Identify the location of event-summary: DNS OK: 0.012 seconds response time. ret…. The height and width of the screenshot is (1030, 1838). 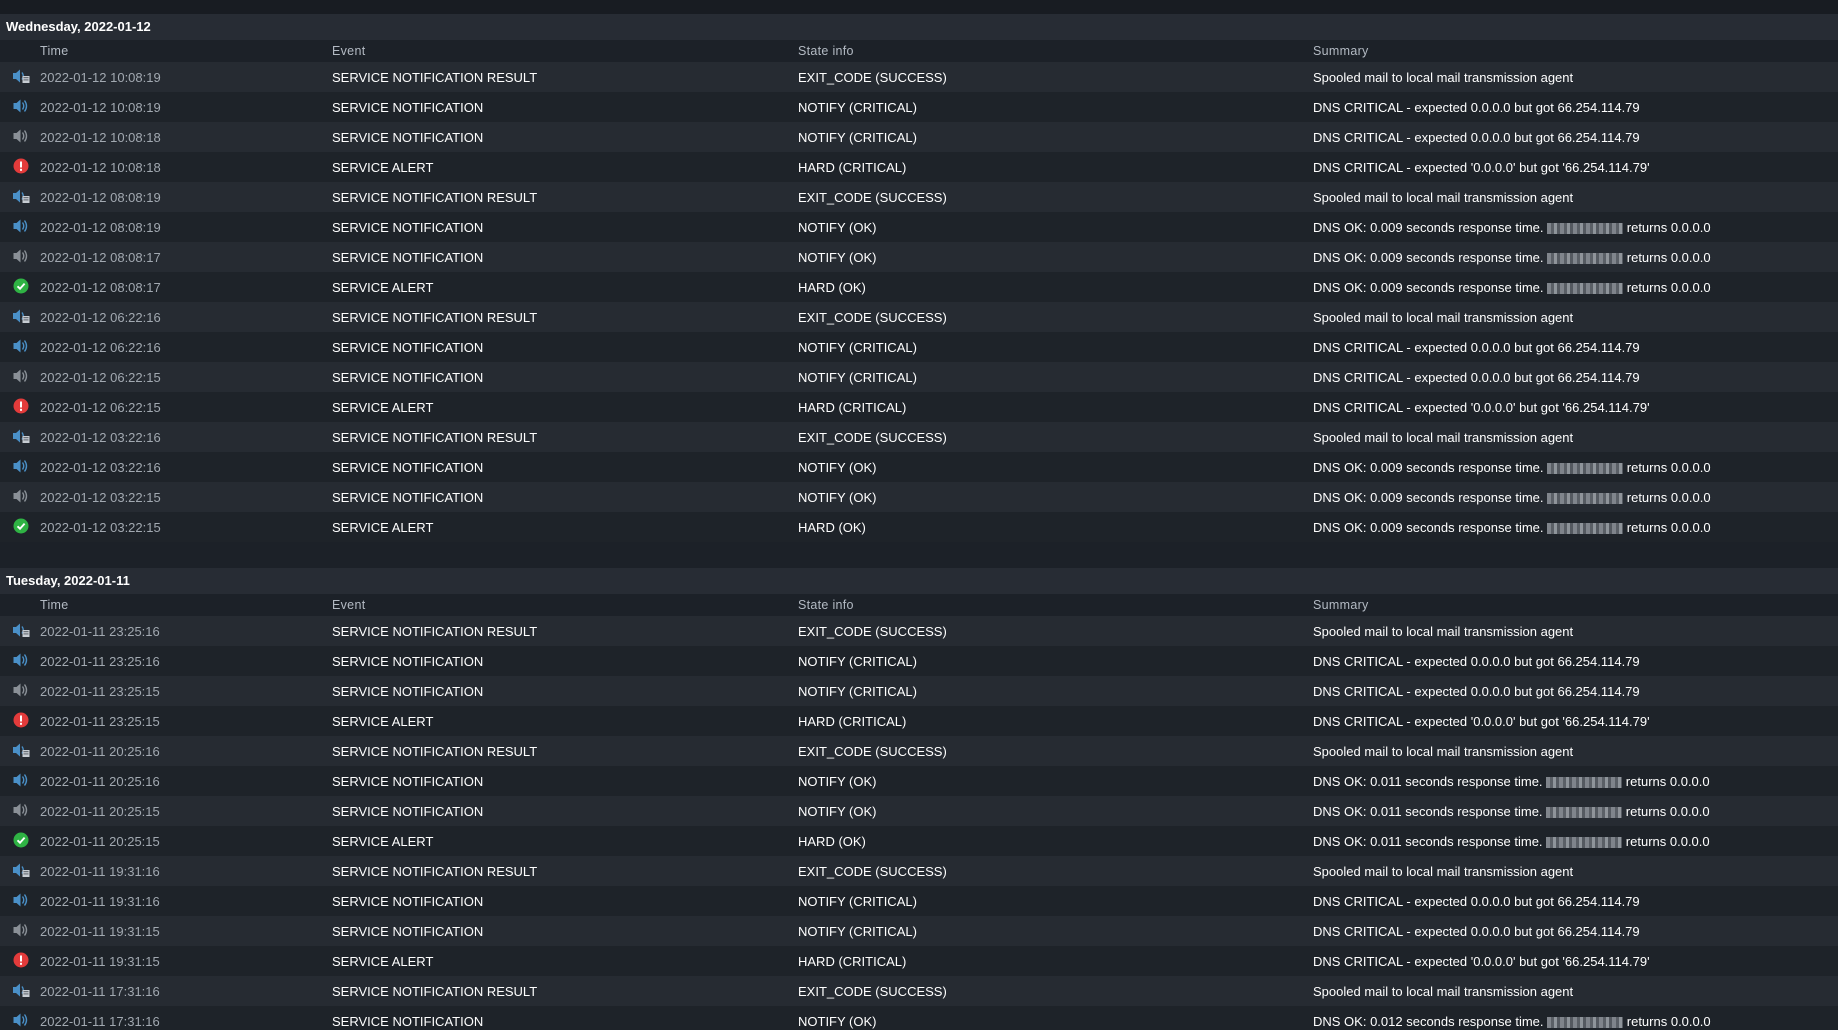
(1575, 1018).